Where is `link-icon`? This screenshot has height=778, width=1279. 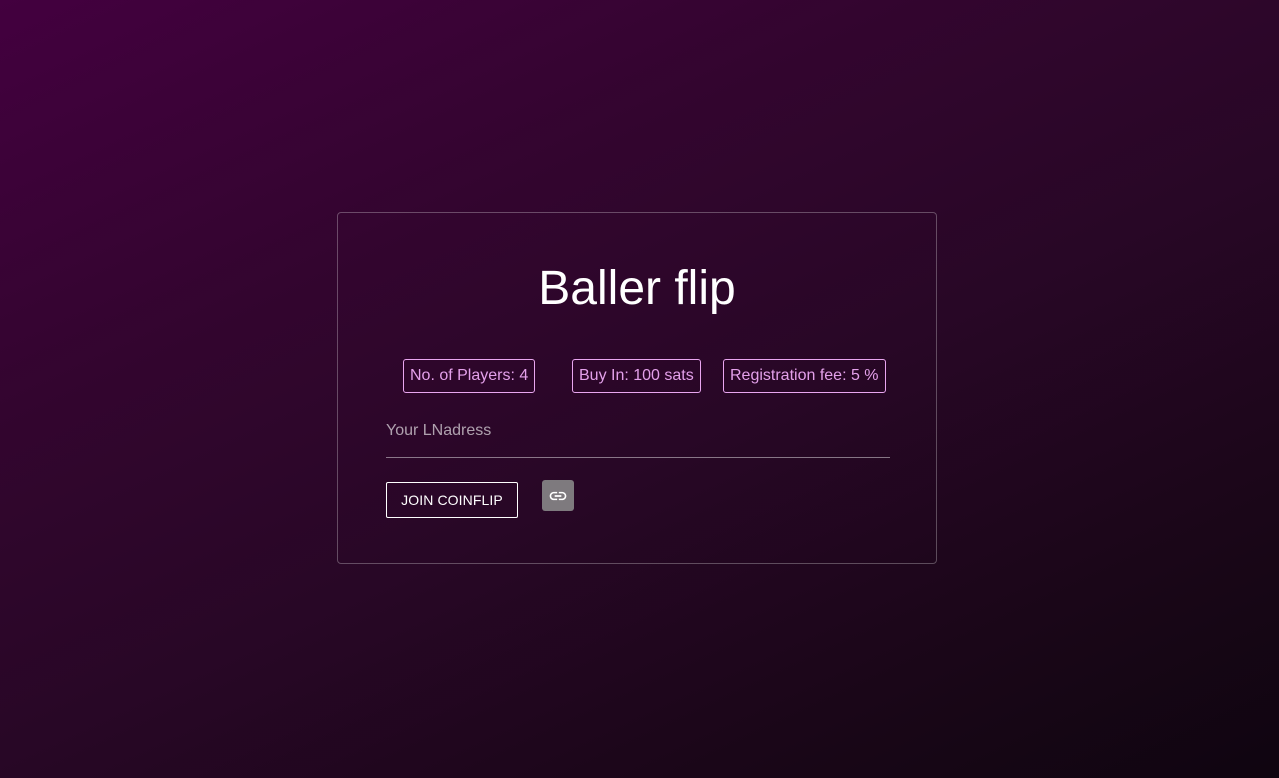 link-icon is located at coordinates (558, 496).